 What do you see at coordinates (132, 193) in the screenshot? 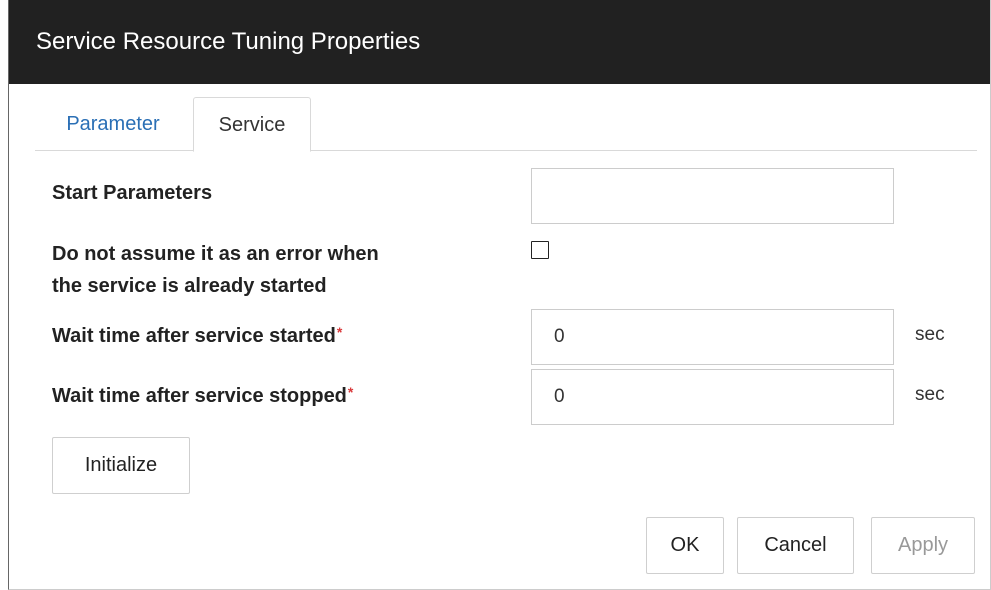
I see `start-parameters-label: Start Parameters` at bounding box center [132, 193].